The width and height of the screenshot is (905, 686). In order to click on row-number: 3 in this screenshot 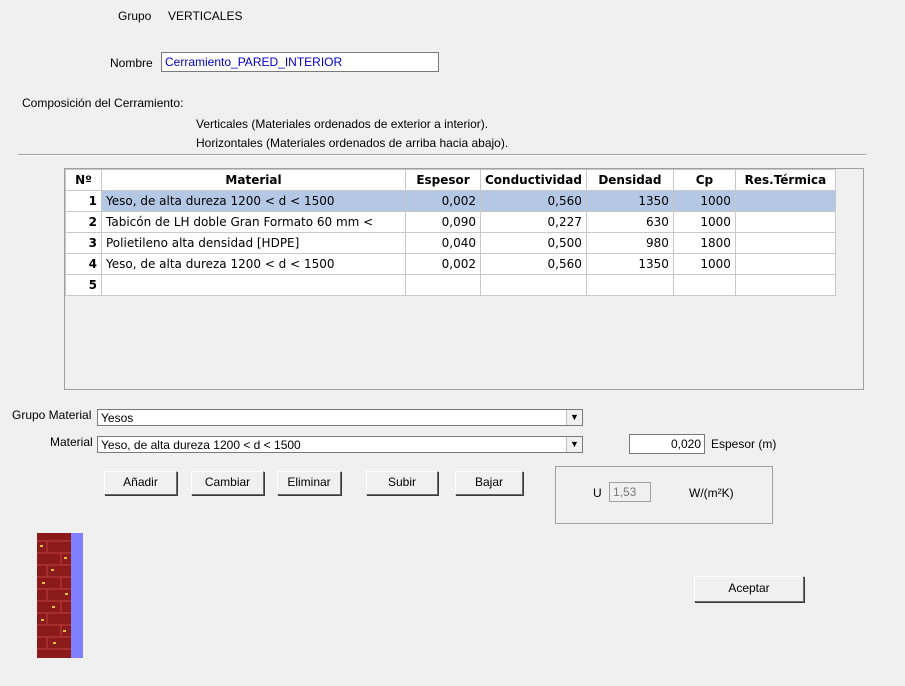, I will do `click(83, 243)`.